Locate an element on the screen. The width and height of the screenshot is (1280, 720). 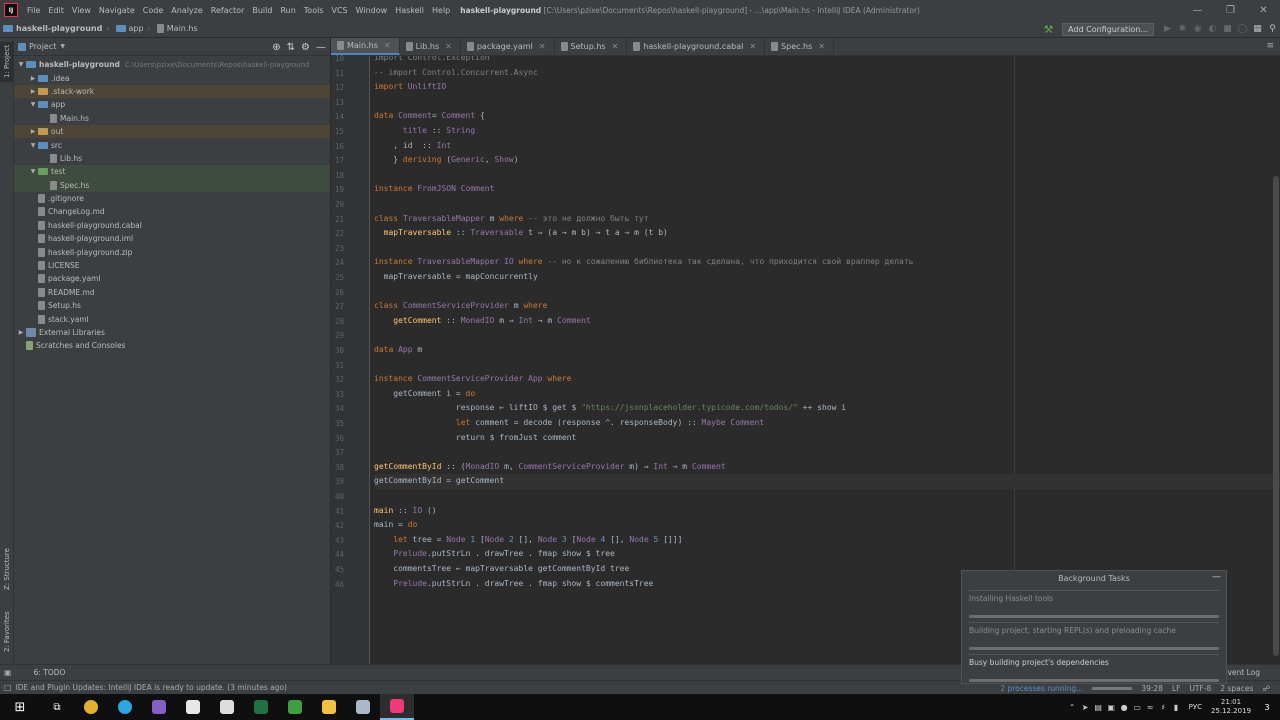
tree-item: ▼ src is located at coordinates (172, 144).